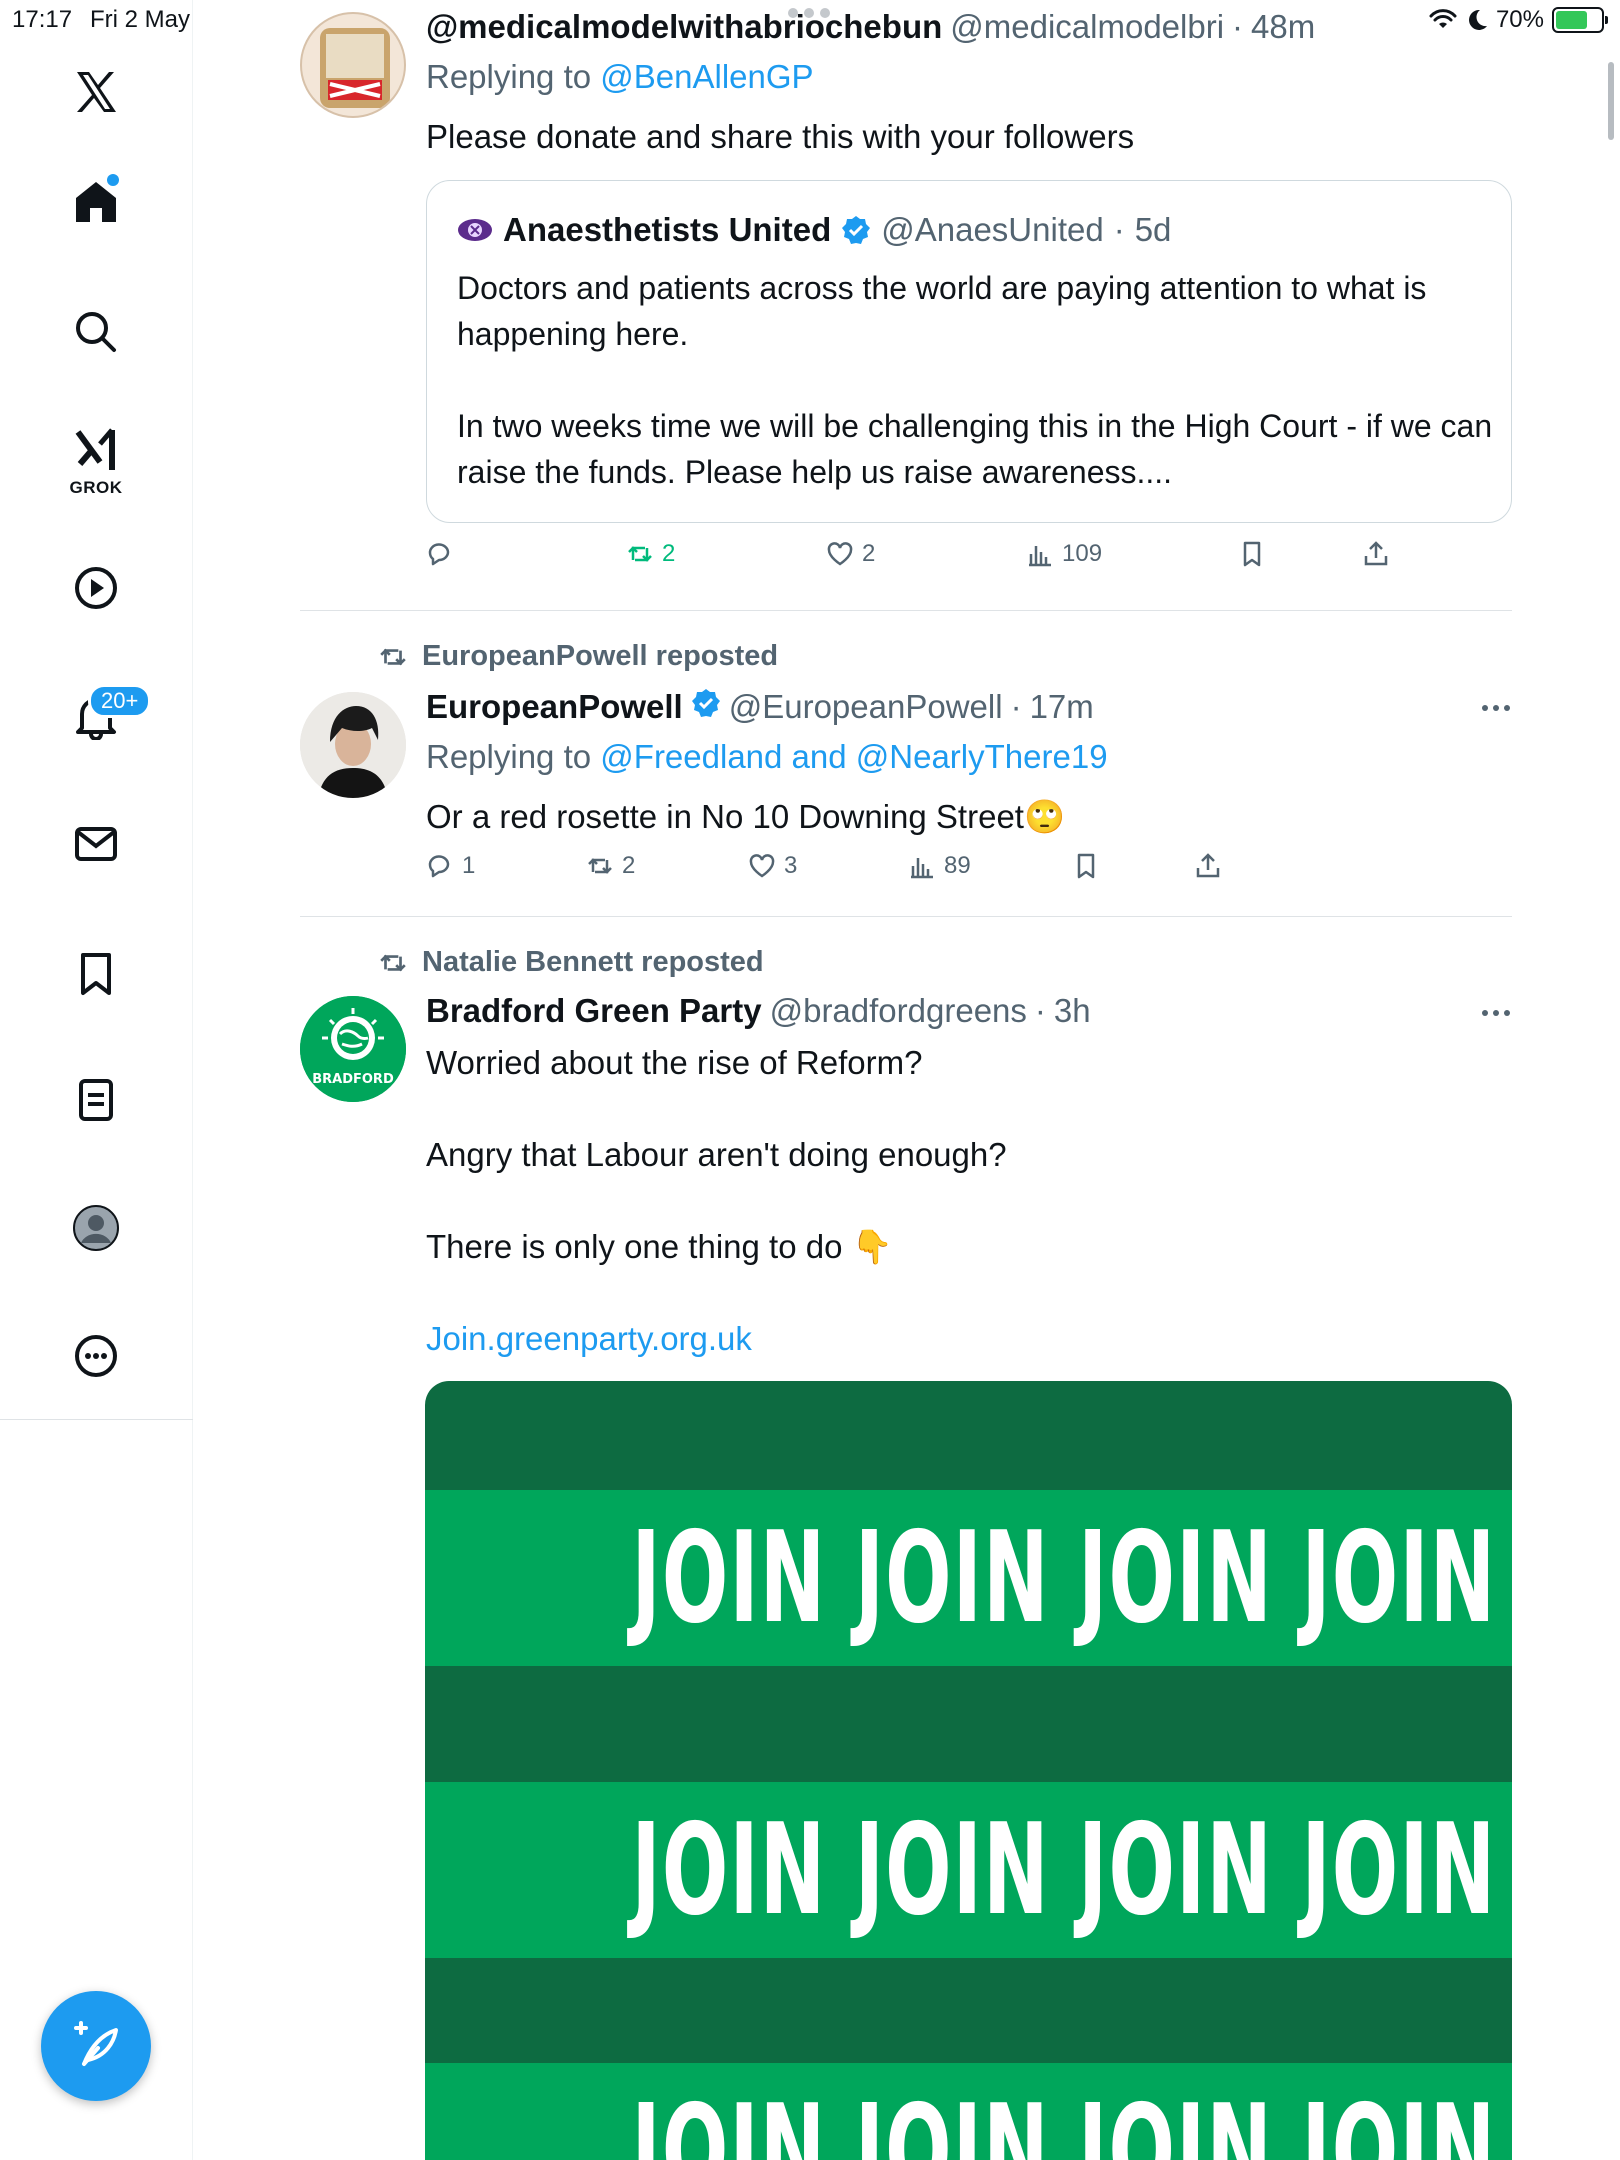  I want to click on more-options-icon, so click(96, 1356).